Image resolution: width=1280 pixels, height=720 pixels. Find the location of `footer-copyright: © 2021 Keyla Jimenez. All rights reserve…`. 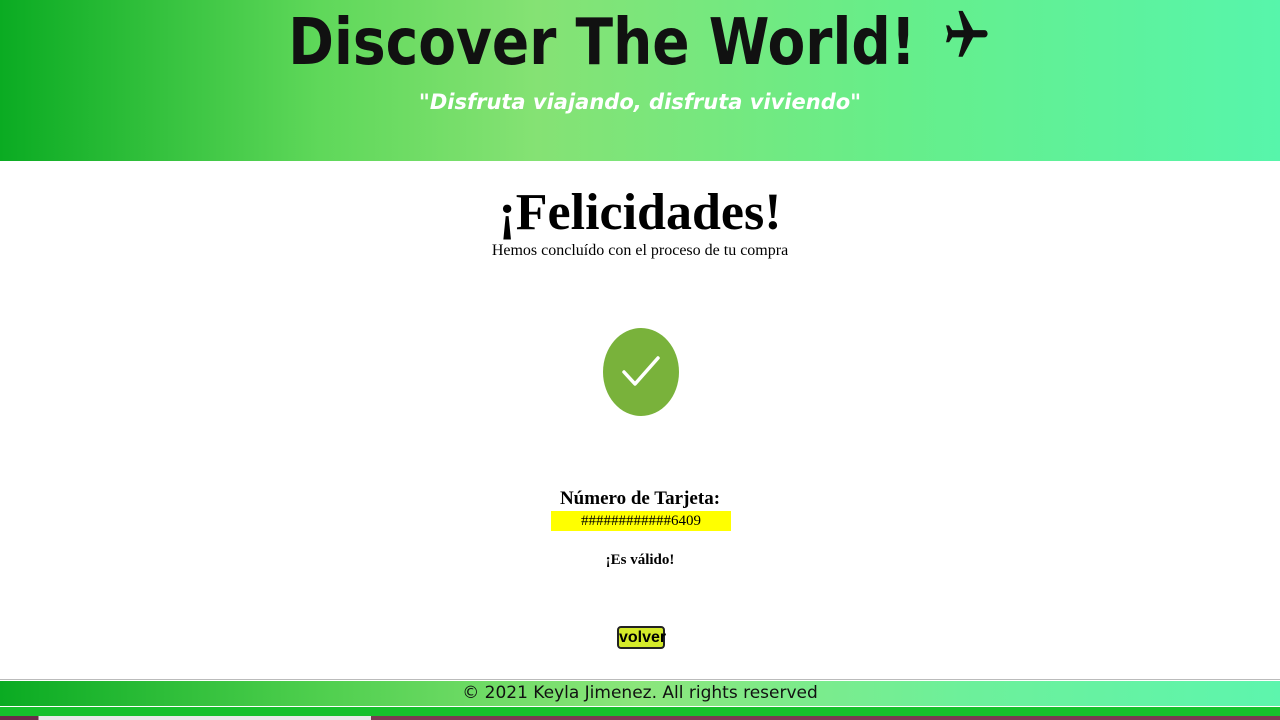

footer-copyright: © 2021 Keyla Jimenez. All rights reserve… is located at coordinates (640, 693).